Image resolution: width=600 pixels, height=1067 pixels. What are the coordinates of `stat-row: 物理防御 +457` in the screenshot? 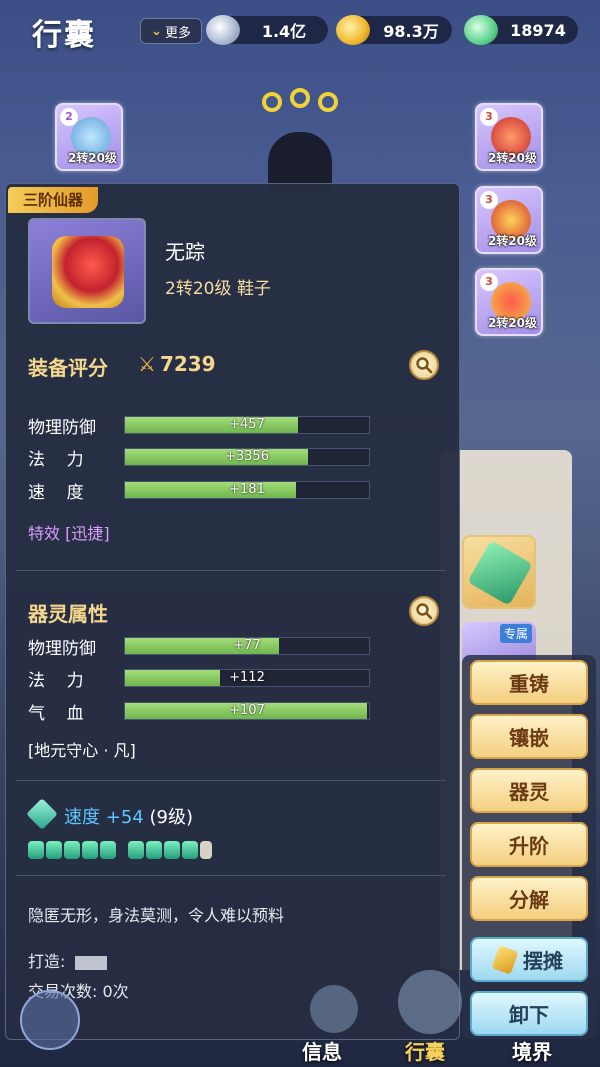 It's located at (238, 426).